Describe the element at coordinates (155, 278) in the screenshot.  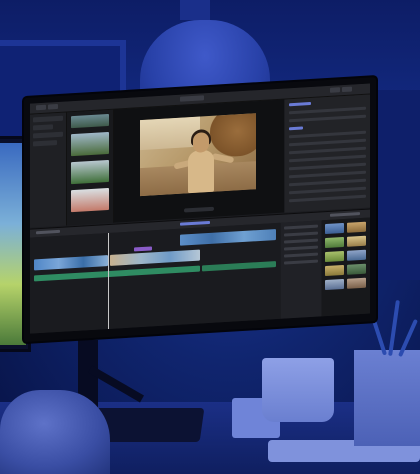
I see `timeline` at that location.